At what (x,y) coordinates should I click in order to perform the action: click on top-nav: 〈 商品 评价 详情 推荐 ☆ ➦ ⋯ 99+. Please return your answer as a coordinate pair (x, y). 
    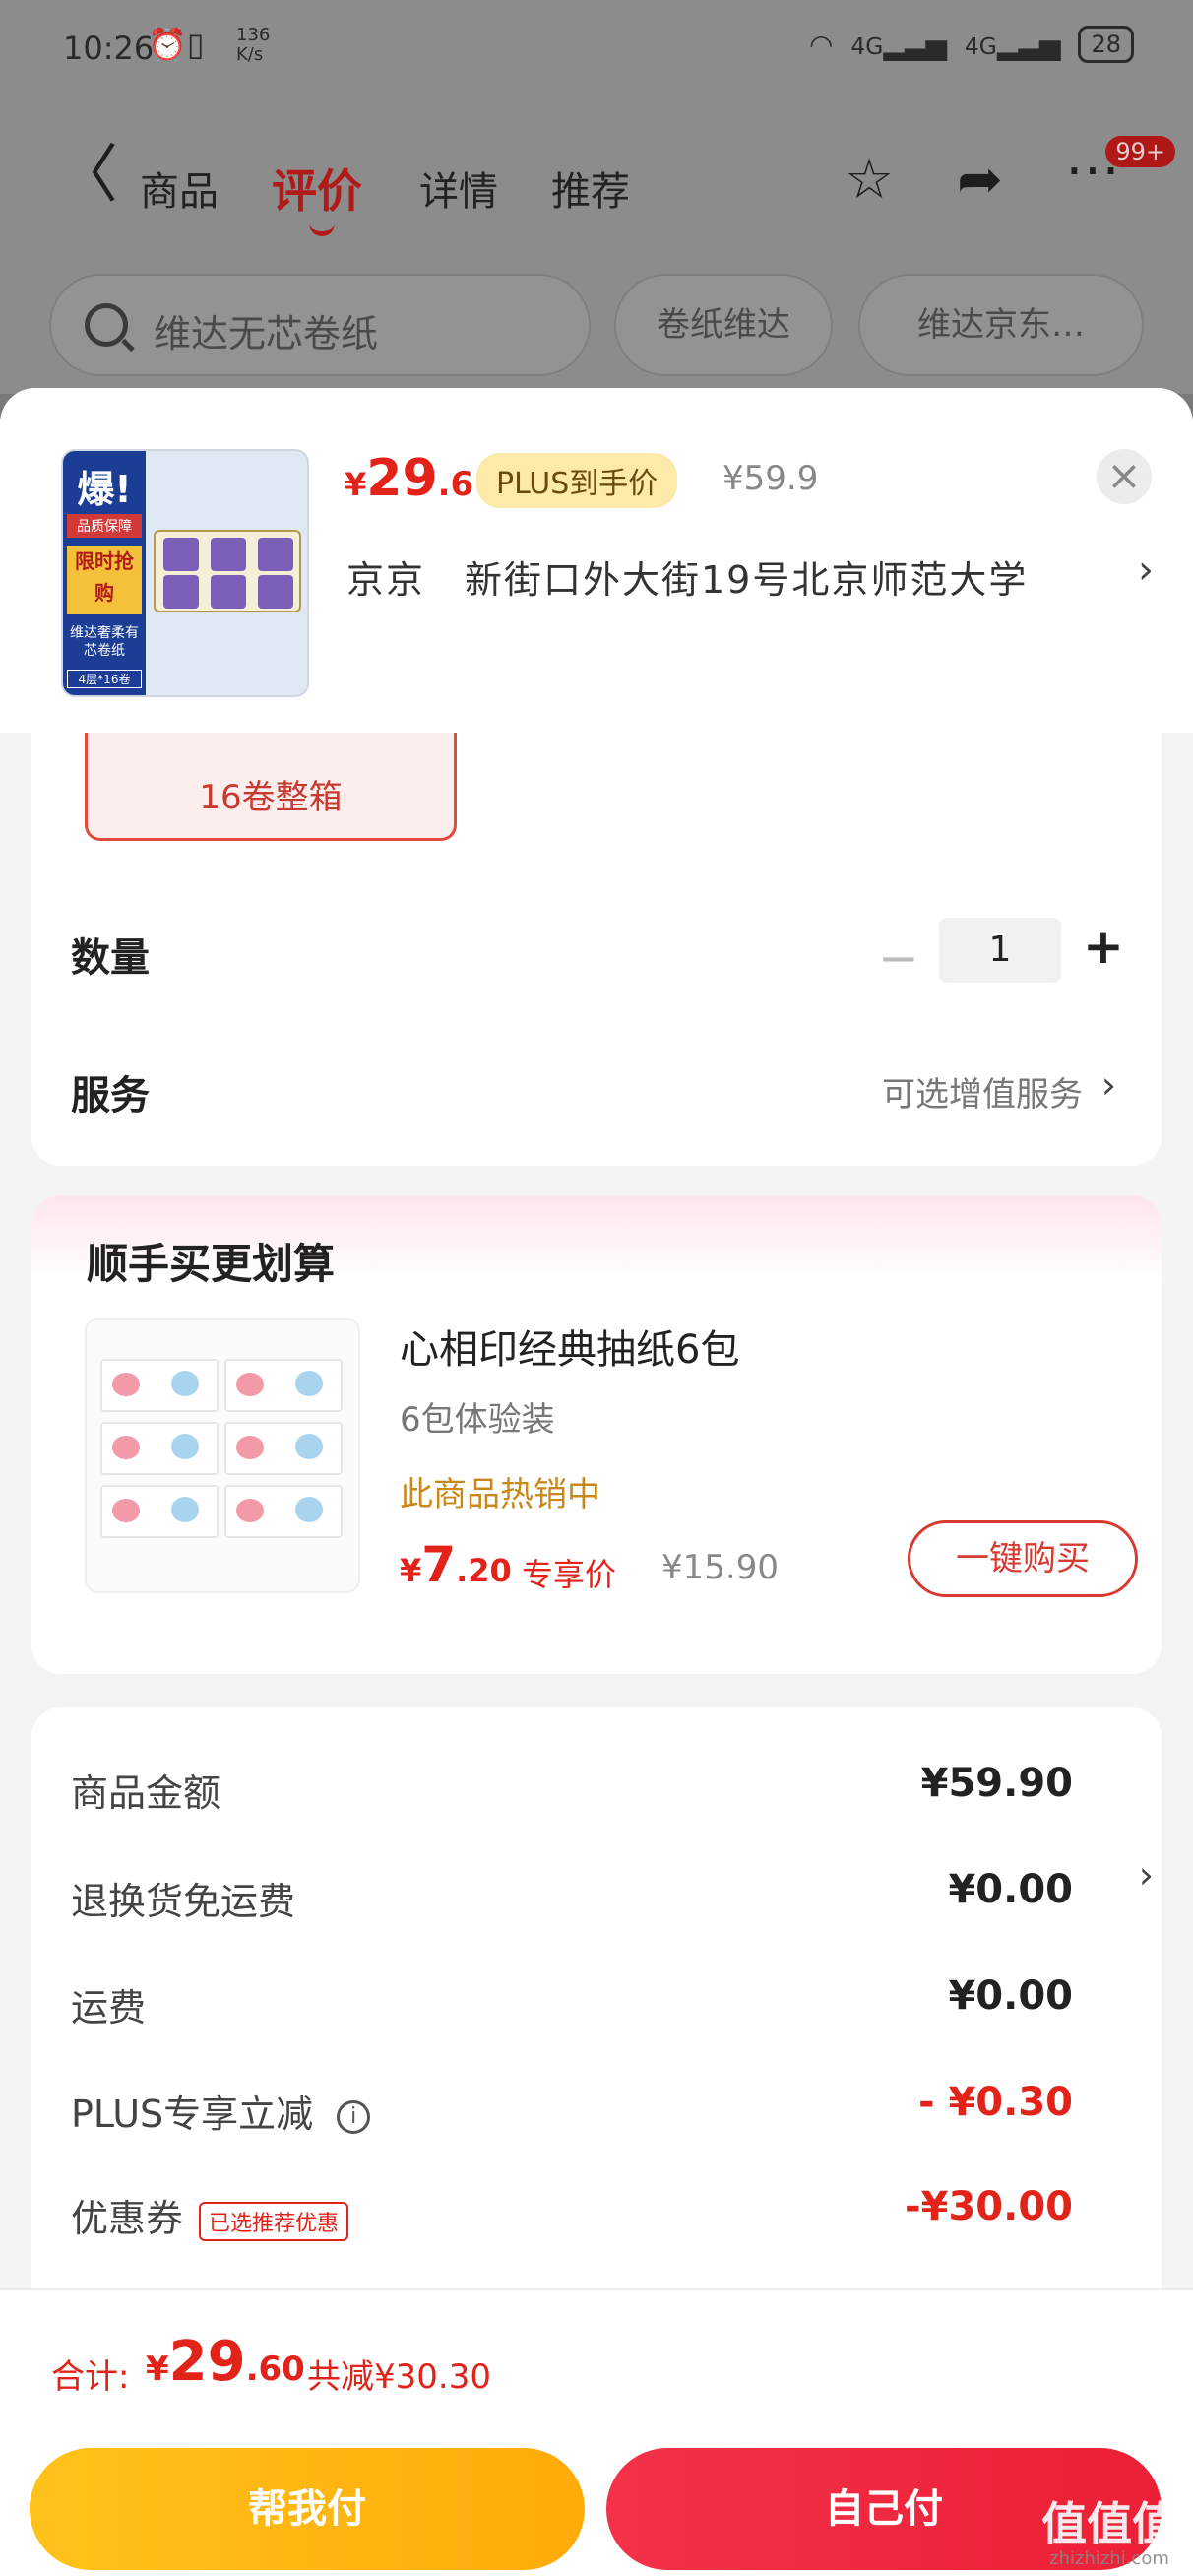
    Looking at the image, I should click on (596, 177).